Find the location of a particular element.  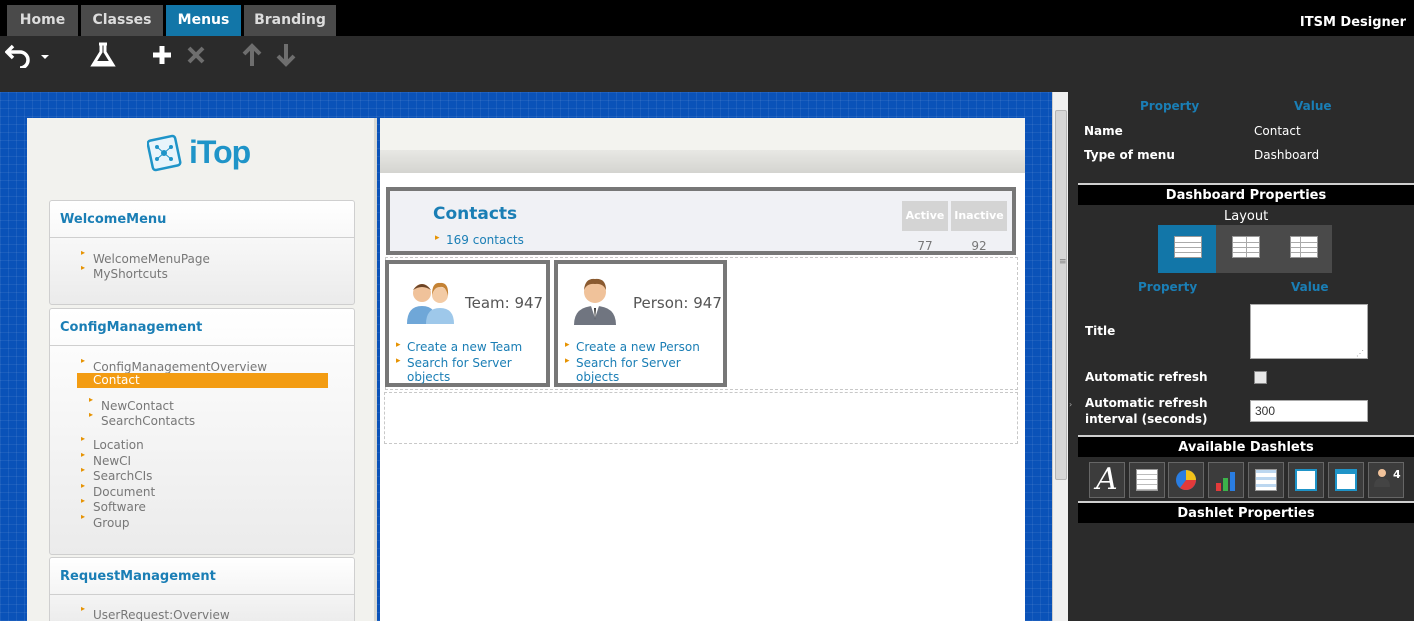

auto-refresh-checkbox is located at coordinates (1260, 377).